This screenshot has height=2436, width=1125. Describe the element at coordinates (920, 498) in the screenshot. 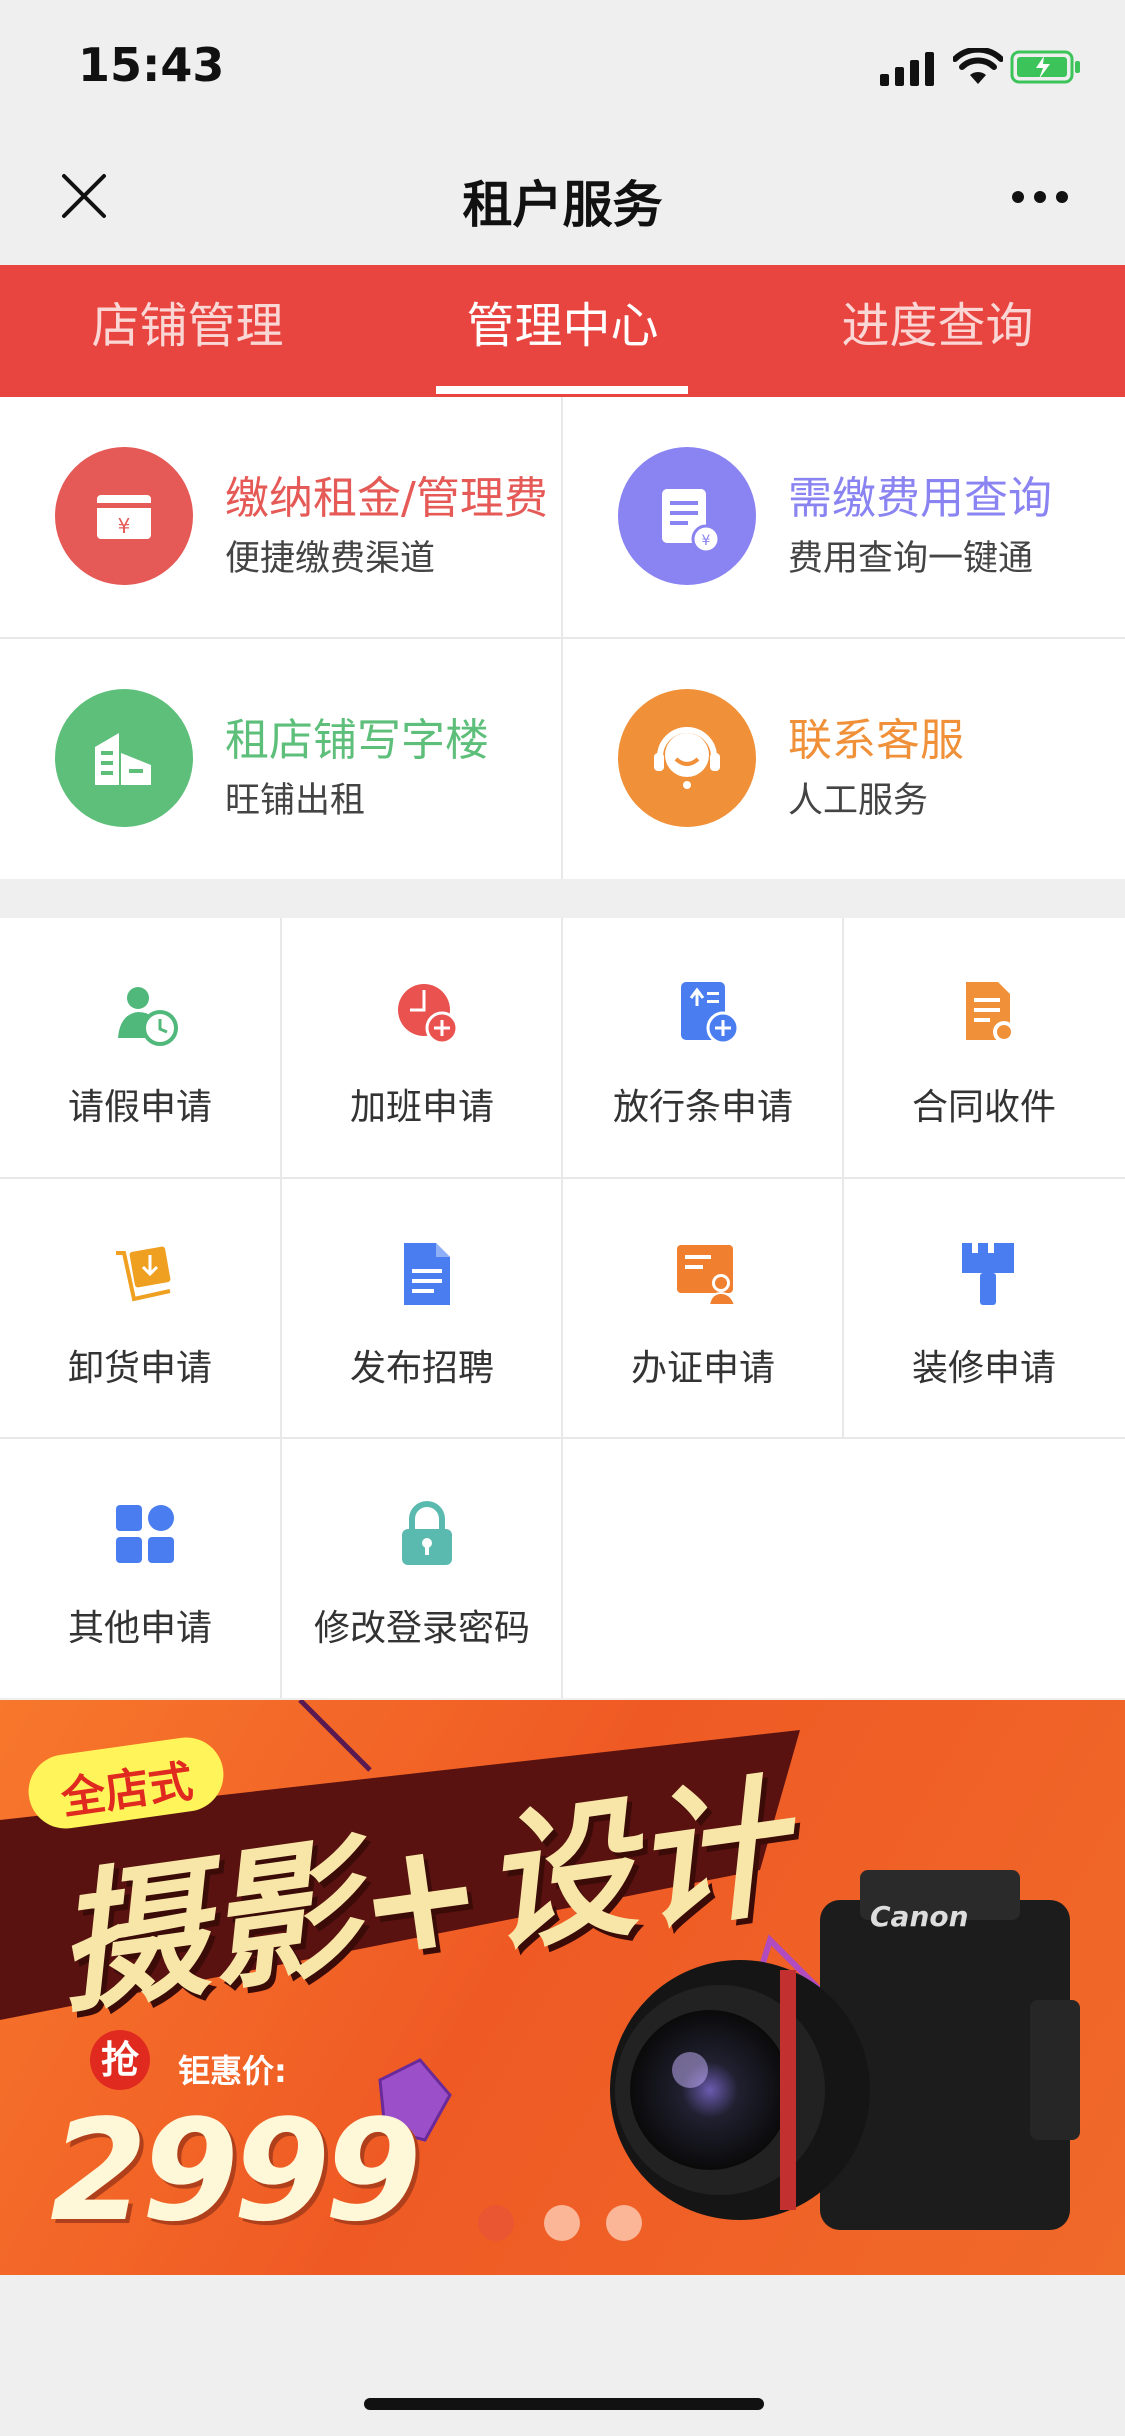

I see `service-title: 需缴费用查询` at that location.